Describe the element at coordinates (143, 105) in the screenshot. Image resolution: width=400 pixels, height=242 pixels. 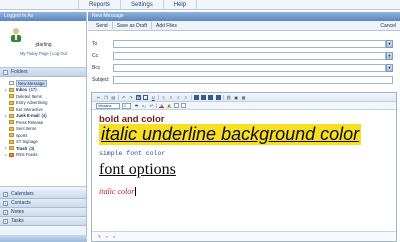
I see `subscript-icon: x₂` at that location.